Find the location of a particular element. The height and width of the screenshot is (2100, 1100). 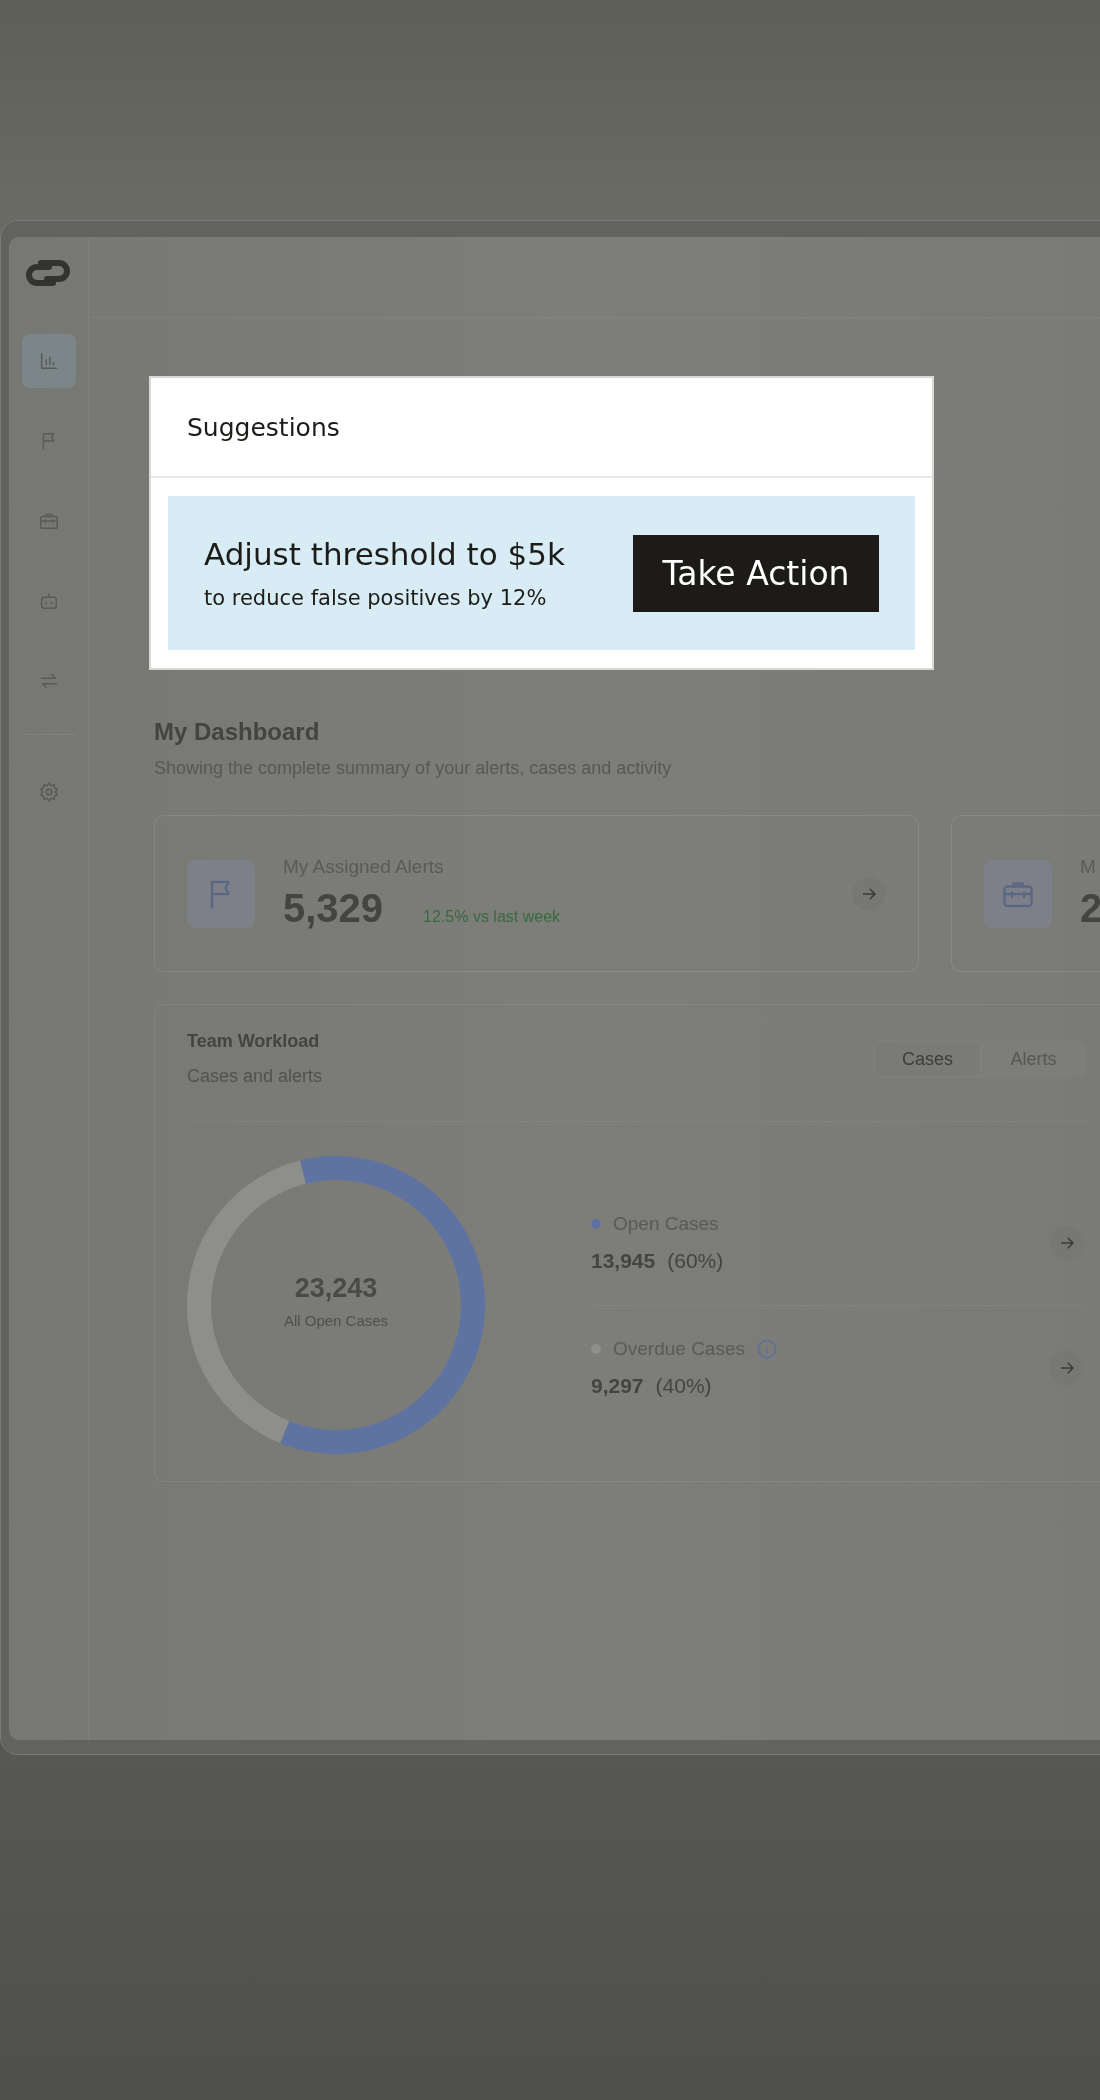

info-icon is located at coordinates (767, 1348).